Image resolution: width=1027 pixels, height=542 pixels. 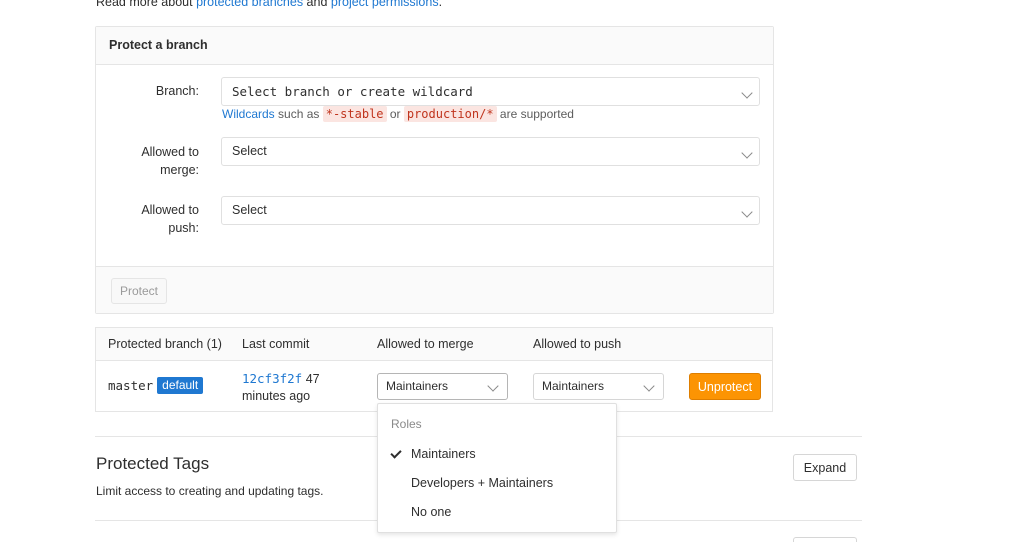 I want to click on hint-text: such as, so click(x=298, y=114).